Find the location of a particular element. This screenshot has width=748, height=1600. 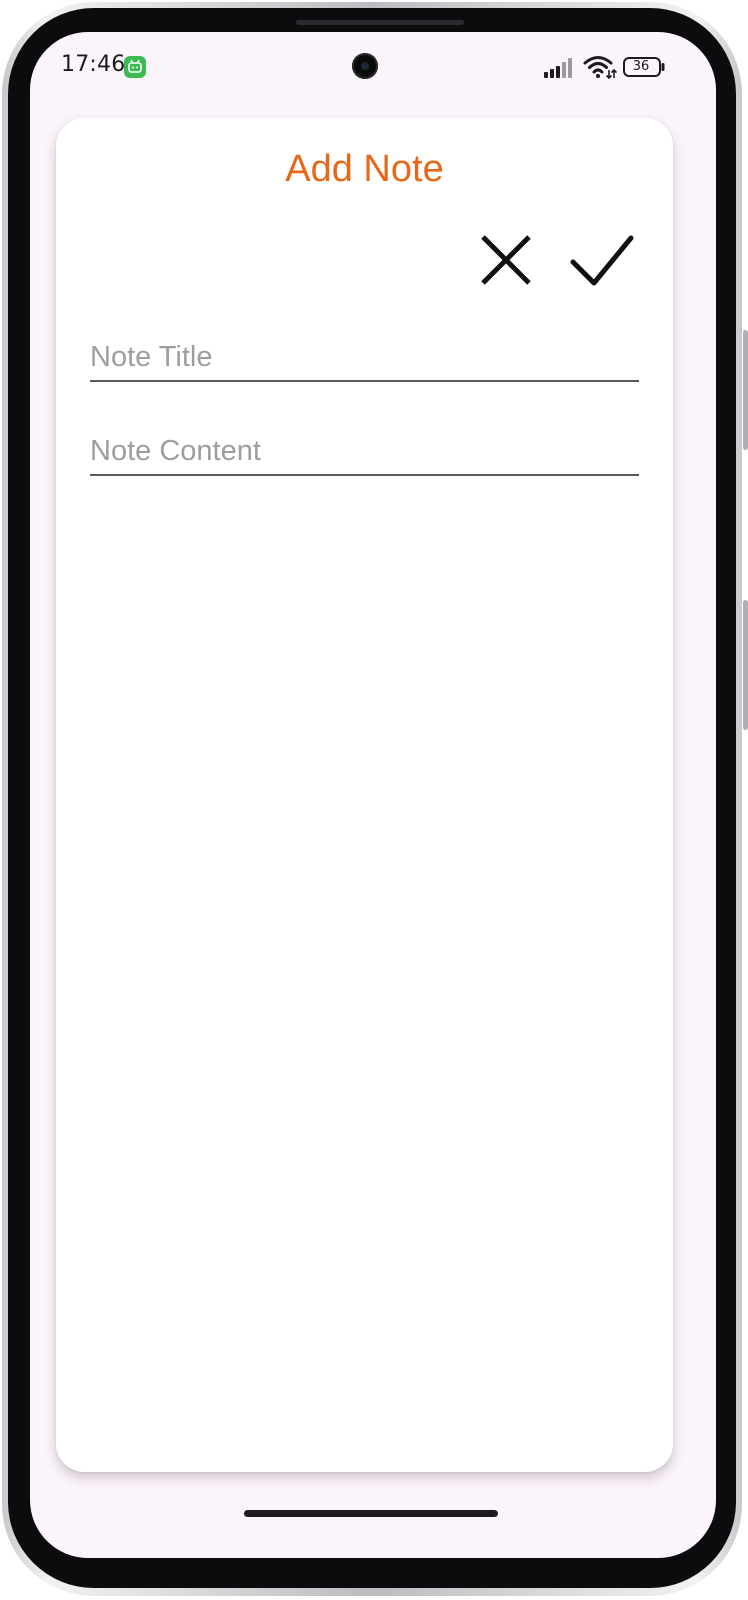

note-content-field is located at coordinates (364, 449).